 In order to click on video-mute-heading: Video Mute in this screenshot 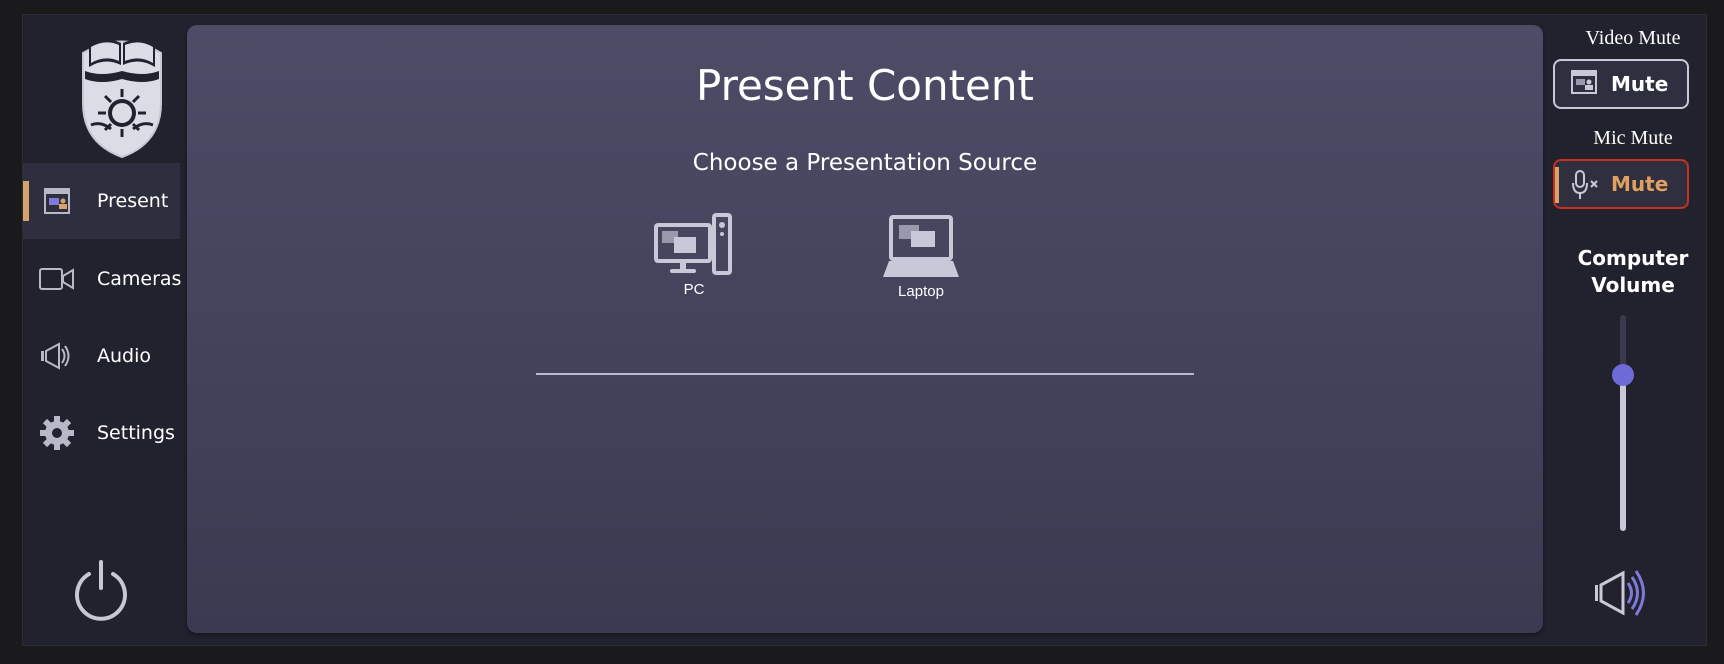, I will do `click(1633, 38)`.